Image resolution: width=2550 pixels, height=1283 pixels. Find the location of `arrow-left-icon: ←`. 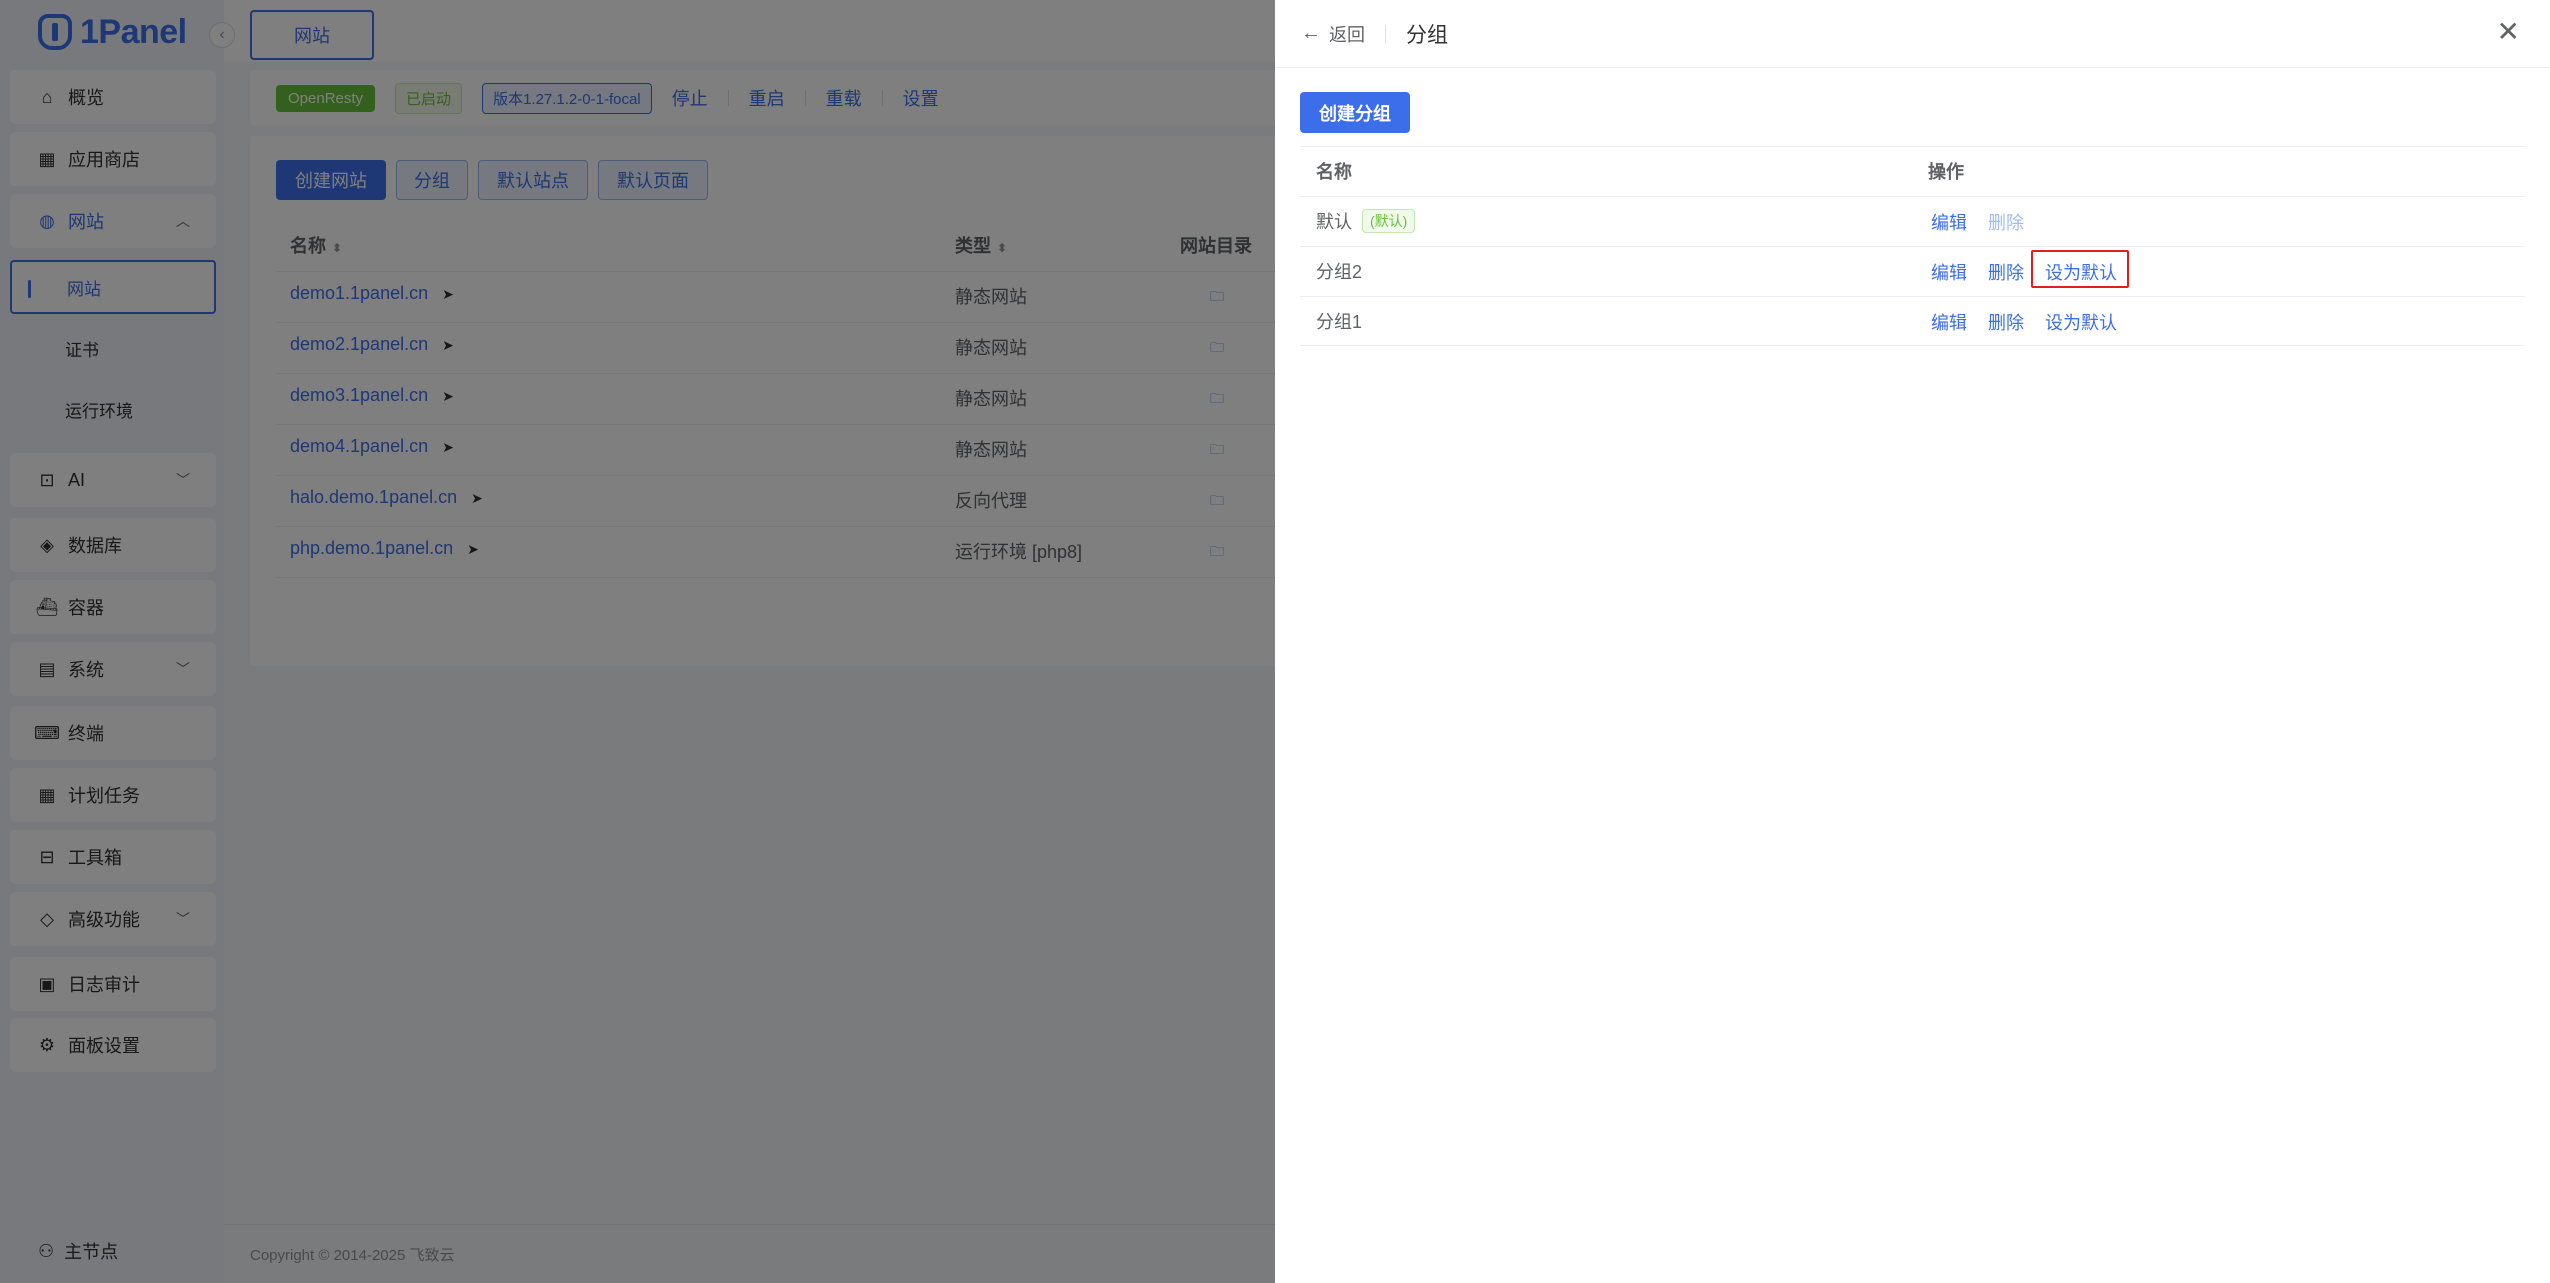

arrow-left-icon: ← is located at coordinates (1311, 33).